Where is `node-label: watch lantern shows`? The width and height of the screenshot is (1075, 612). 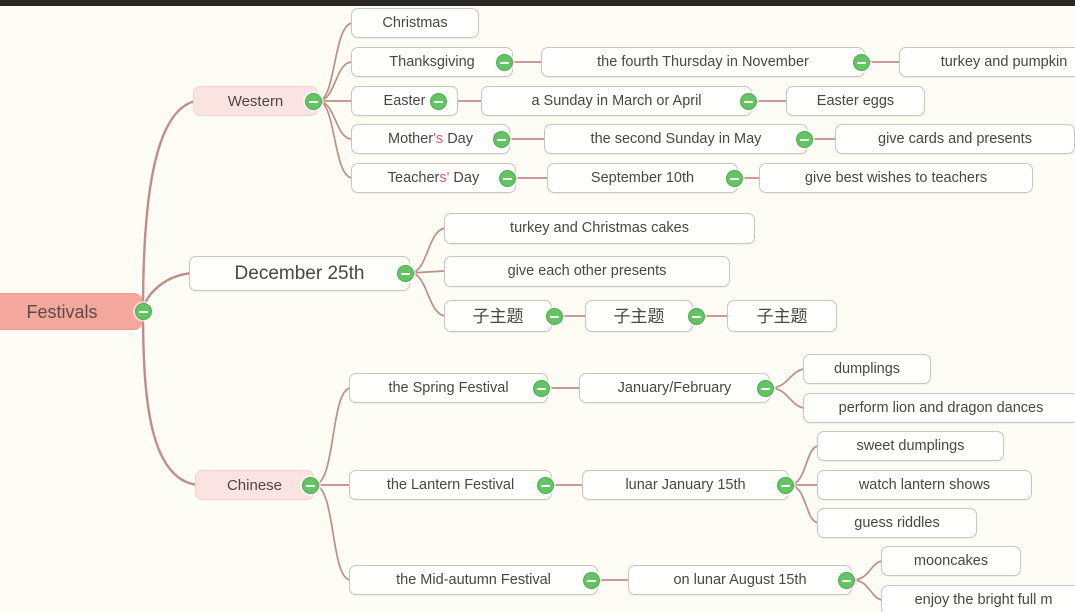 node-label: watch lantern shows is located at coordinates (924, 484).